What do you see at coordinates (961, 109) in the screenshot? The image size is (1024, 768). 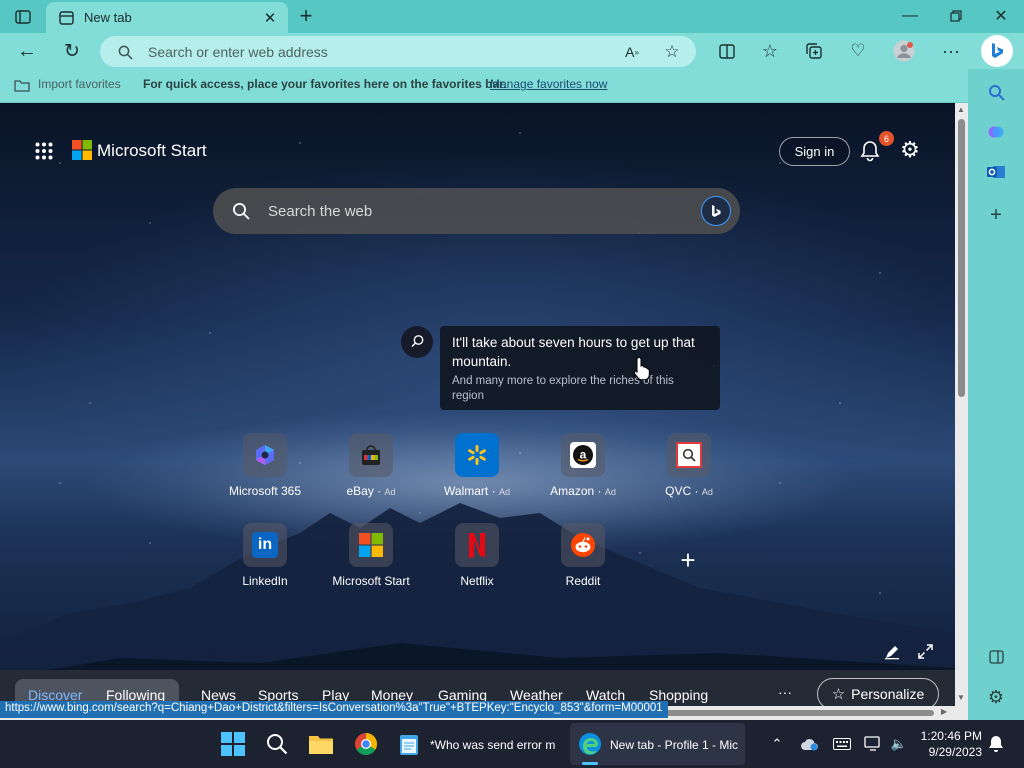 I see `scroll-up-arrow-icon: ▲` at bounding box center [961, 109].